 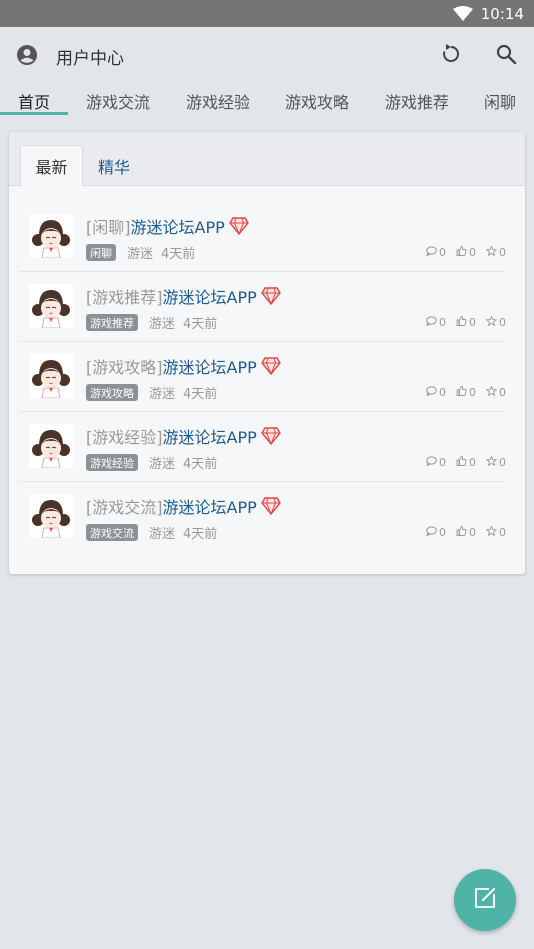 What do you see at coordinates (118, 101) in the screenshot?
I see `tab-game-exchange: 游戏交流` at bounding box center [118, 101].